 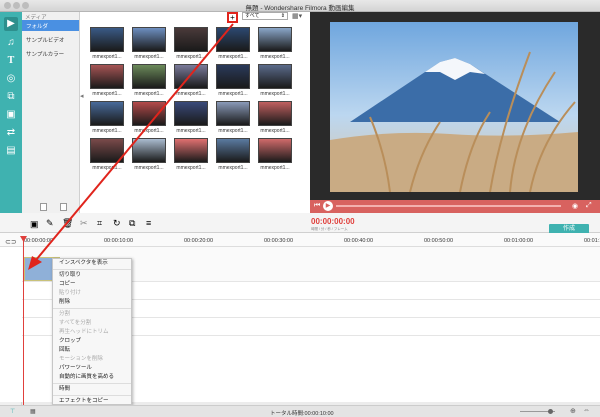 I want to click on context-menu-item: モーションを削除, so click(x=81, y=359).